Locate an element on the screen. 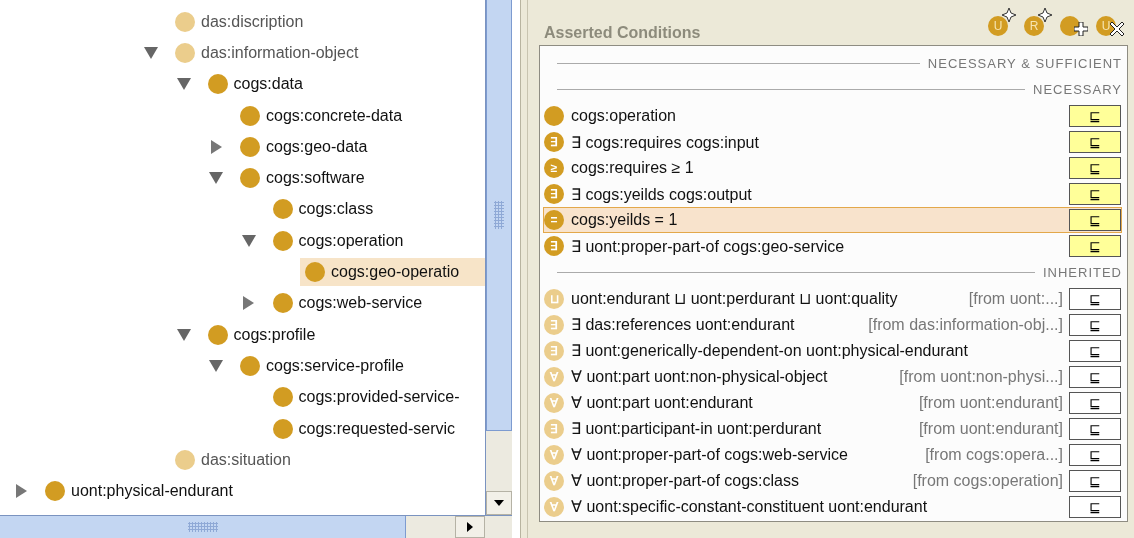  condition-row: ∃ ∃ uont:generically-dependent-on uont:physical-endurant ⊑ is located at coordinates (832, 350).